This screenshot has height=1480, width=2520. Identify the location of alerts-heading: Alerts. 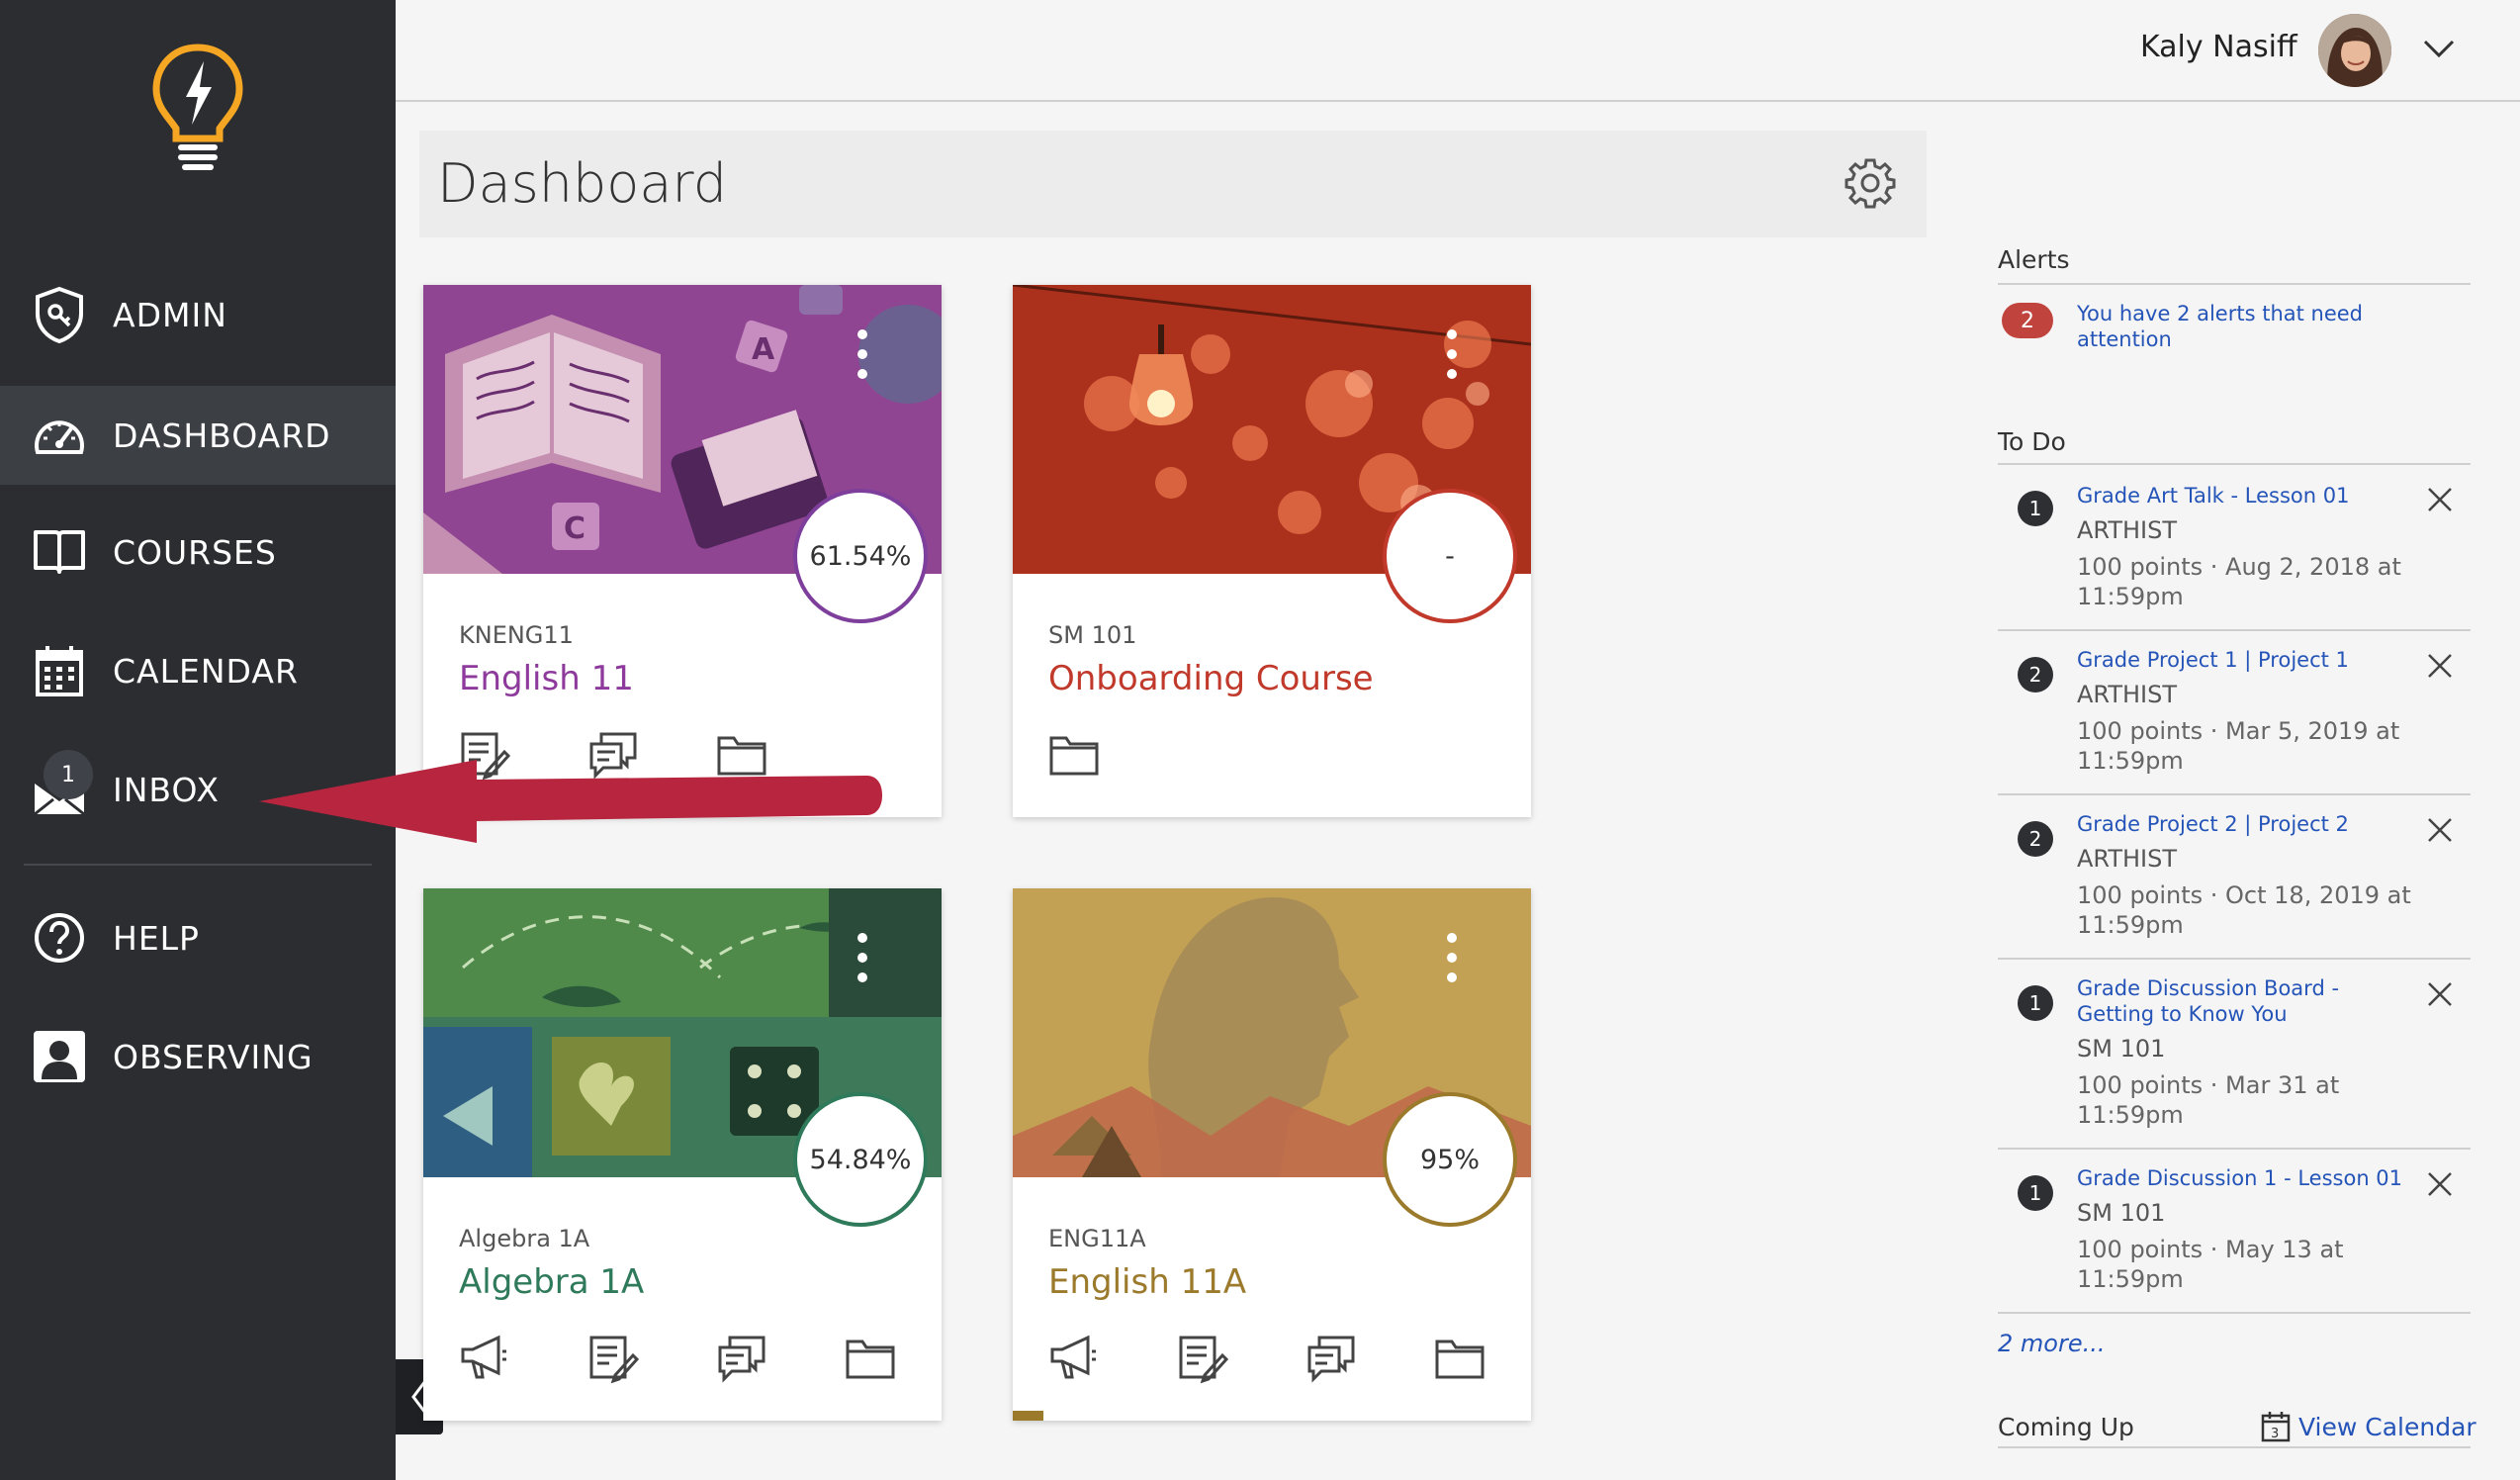
(2034, 259).